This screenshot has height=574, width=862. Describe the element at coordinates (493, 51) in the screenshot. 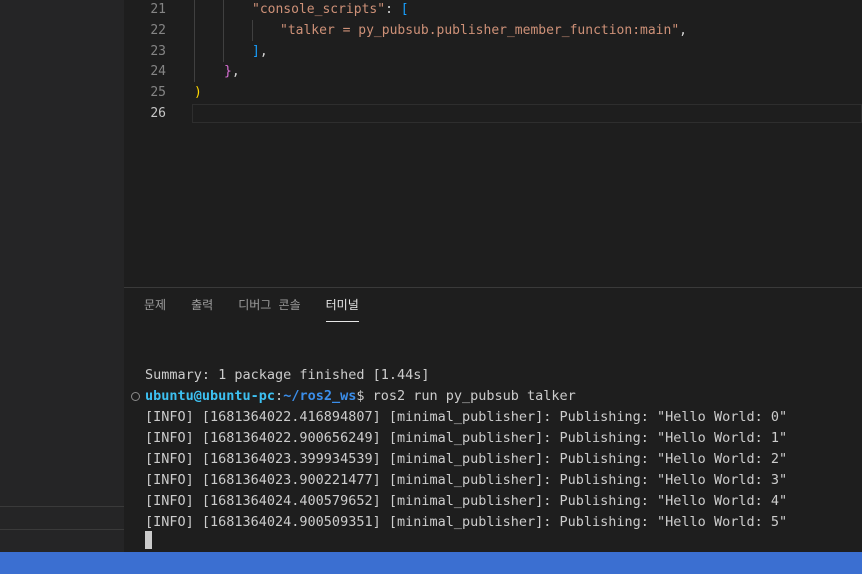

I see `code-line: 23],` at that location.